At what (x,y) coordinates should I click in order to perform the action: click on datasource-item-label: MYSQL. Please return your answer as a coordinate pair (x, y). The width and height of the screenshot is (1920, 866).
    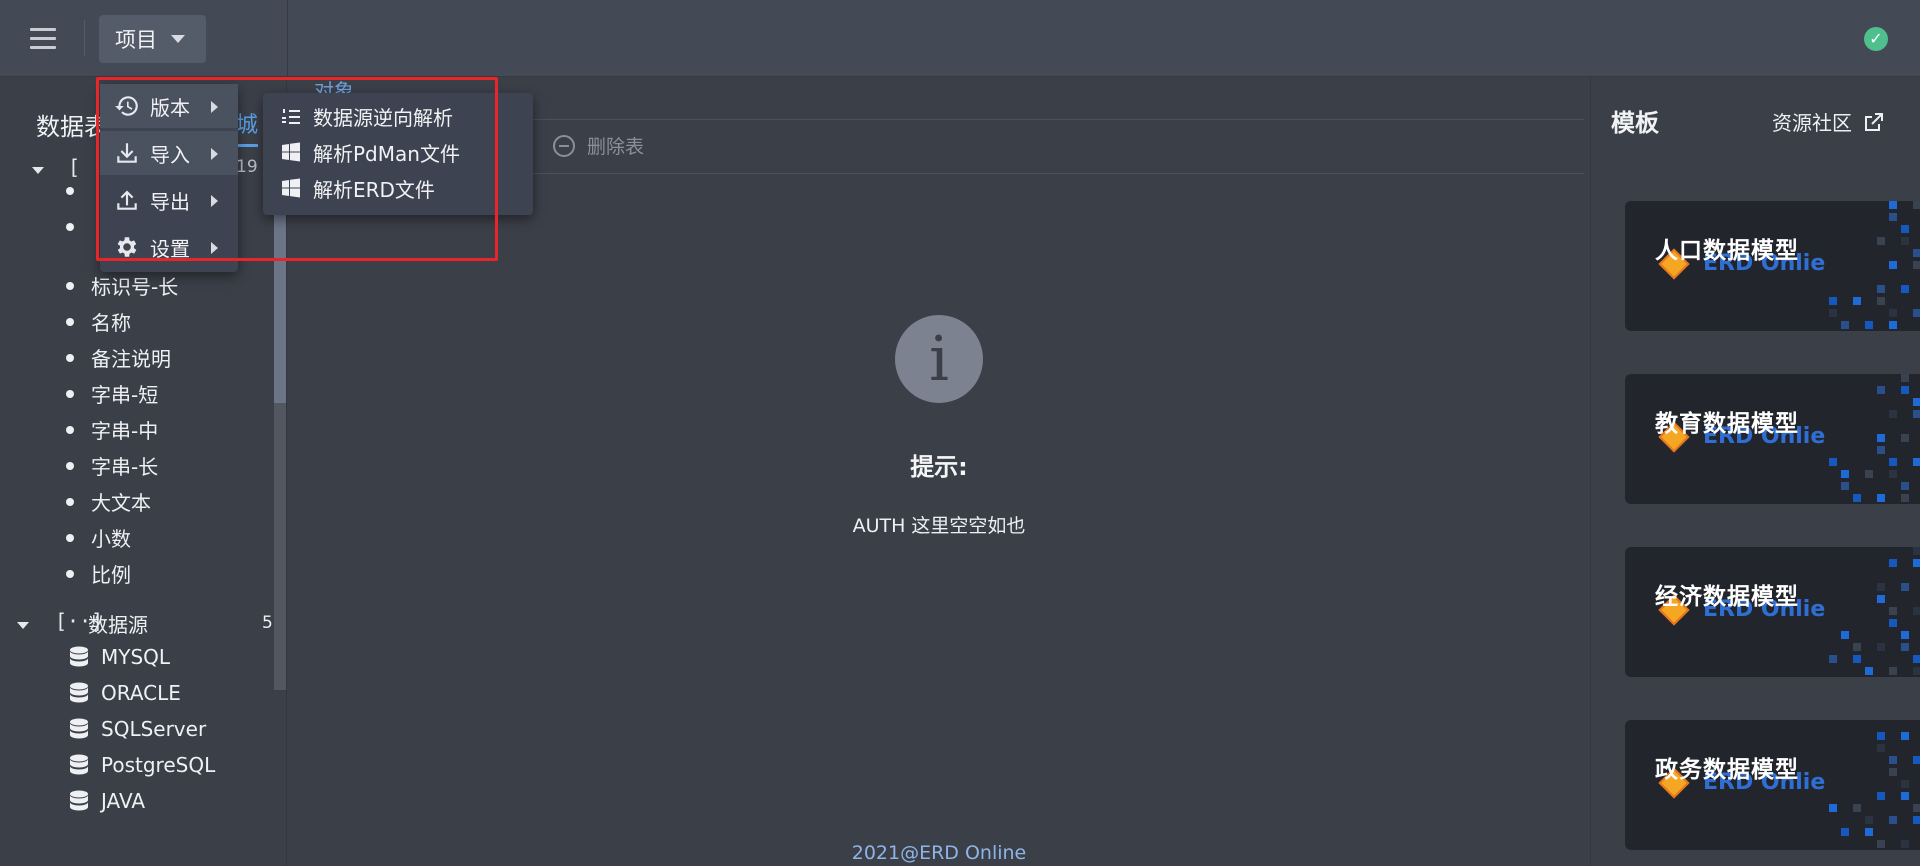
    Looking at the image, I should click on (136, 657).